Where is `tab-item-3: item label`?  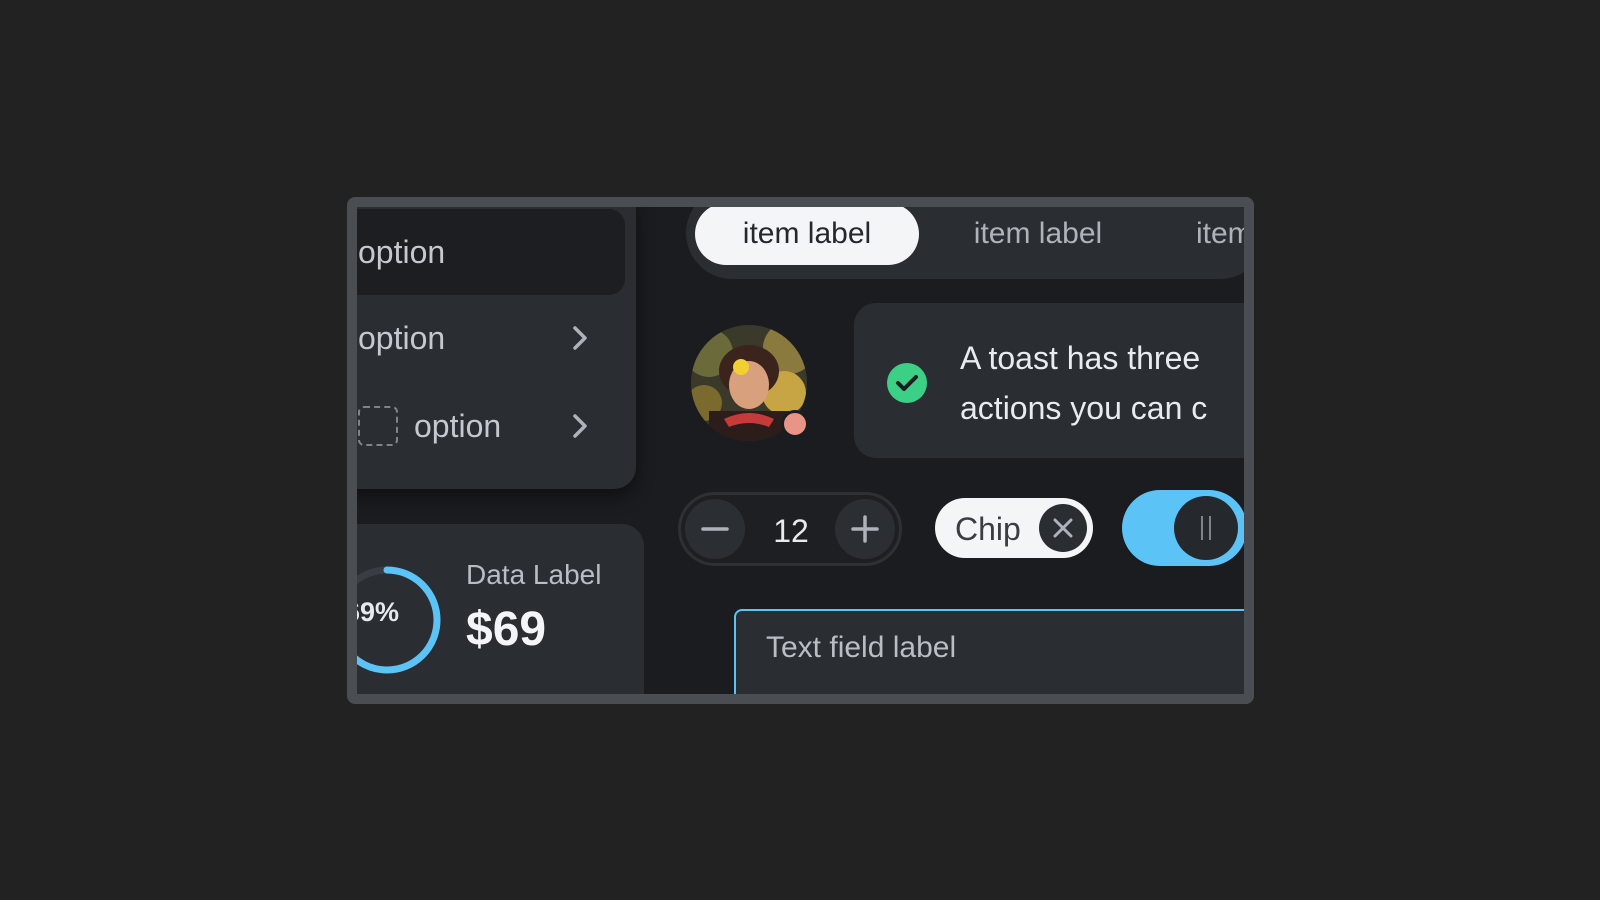
tab-item-3: item label is located at coordinates (1210, 236).